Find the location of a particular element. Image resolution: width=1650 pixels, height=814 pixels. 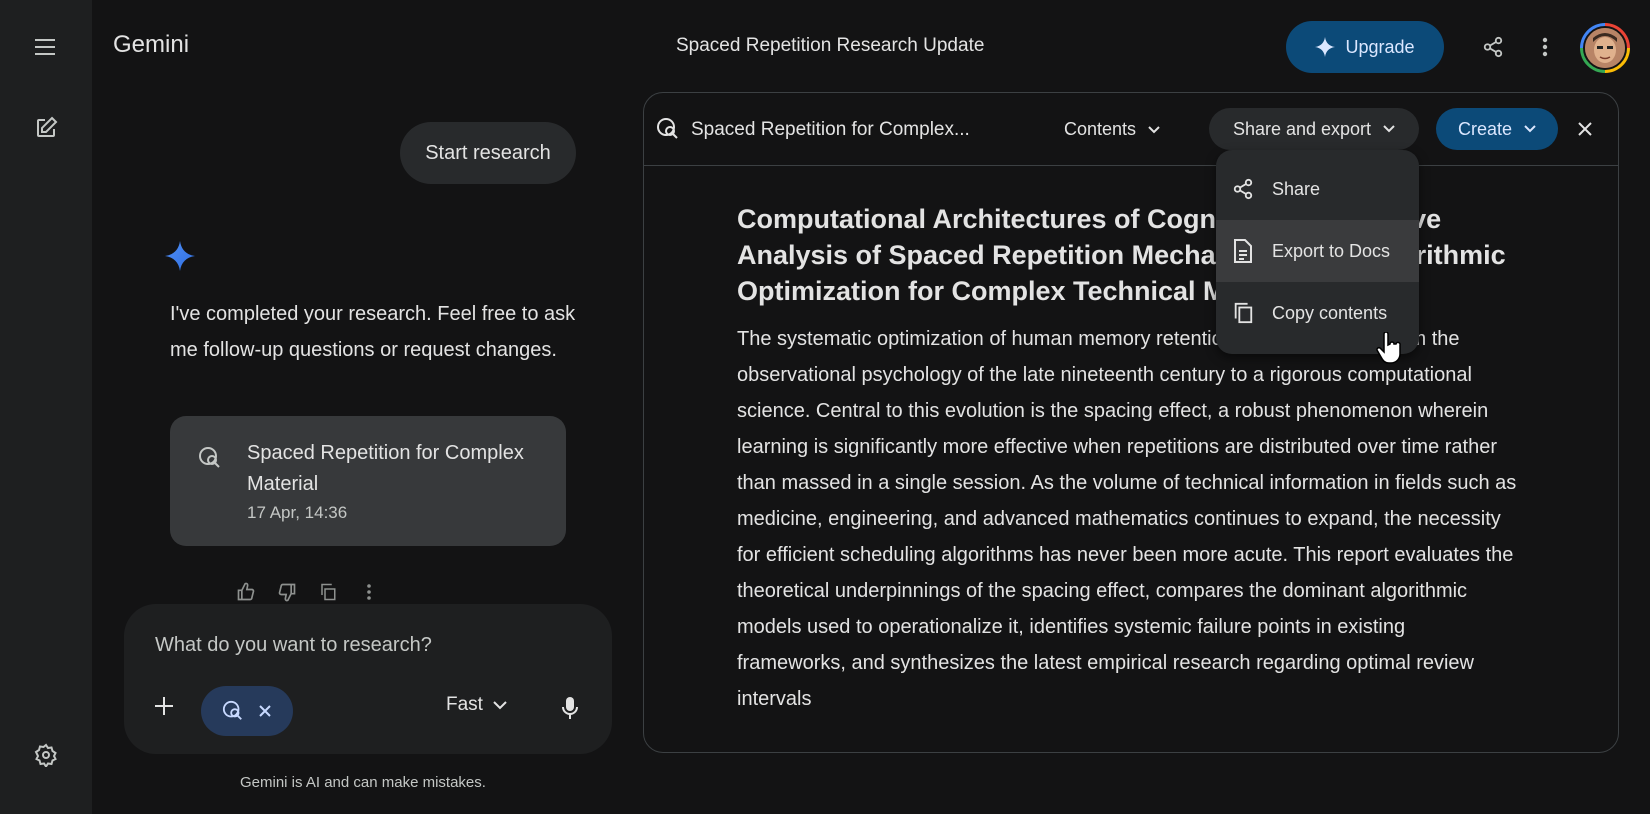

create-label: Create is located at coordinates (1485, 128).